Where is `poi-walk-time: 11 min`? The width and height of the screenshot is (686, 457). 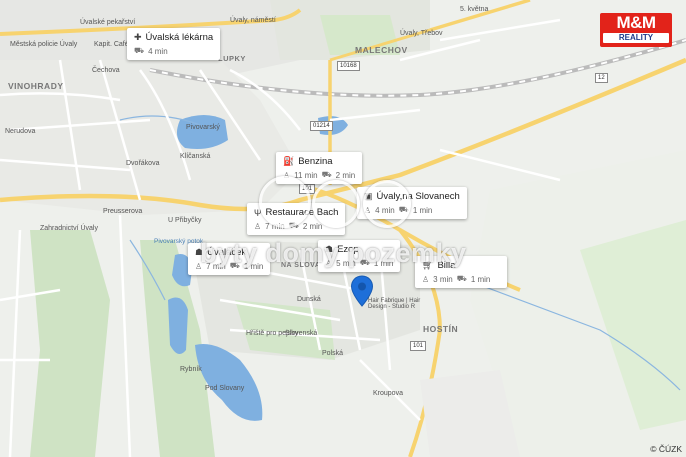
poi-walk-time: 11 min is located at coordinates (306, 175).